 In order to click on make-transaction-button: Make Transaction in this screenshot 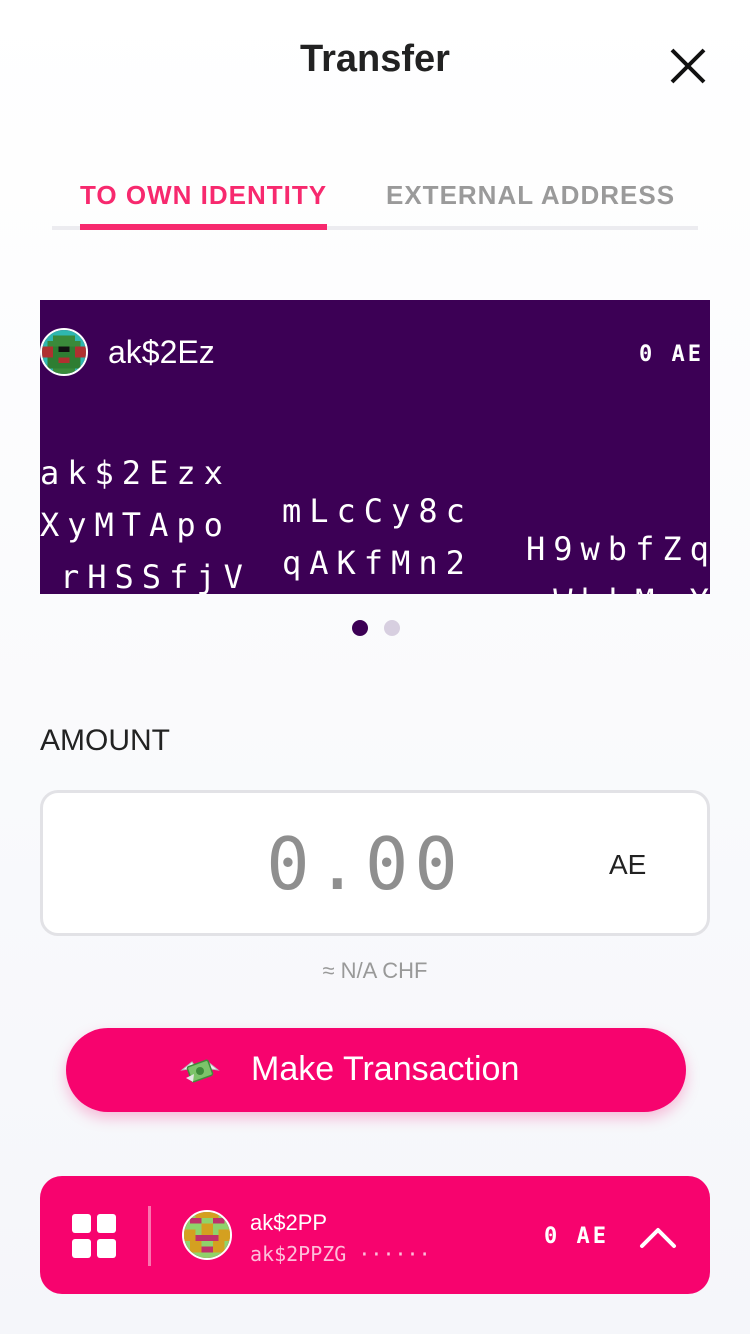, I will do `click(376, 1070)`.